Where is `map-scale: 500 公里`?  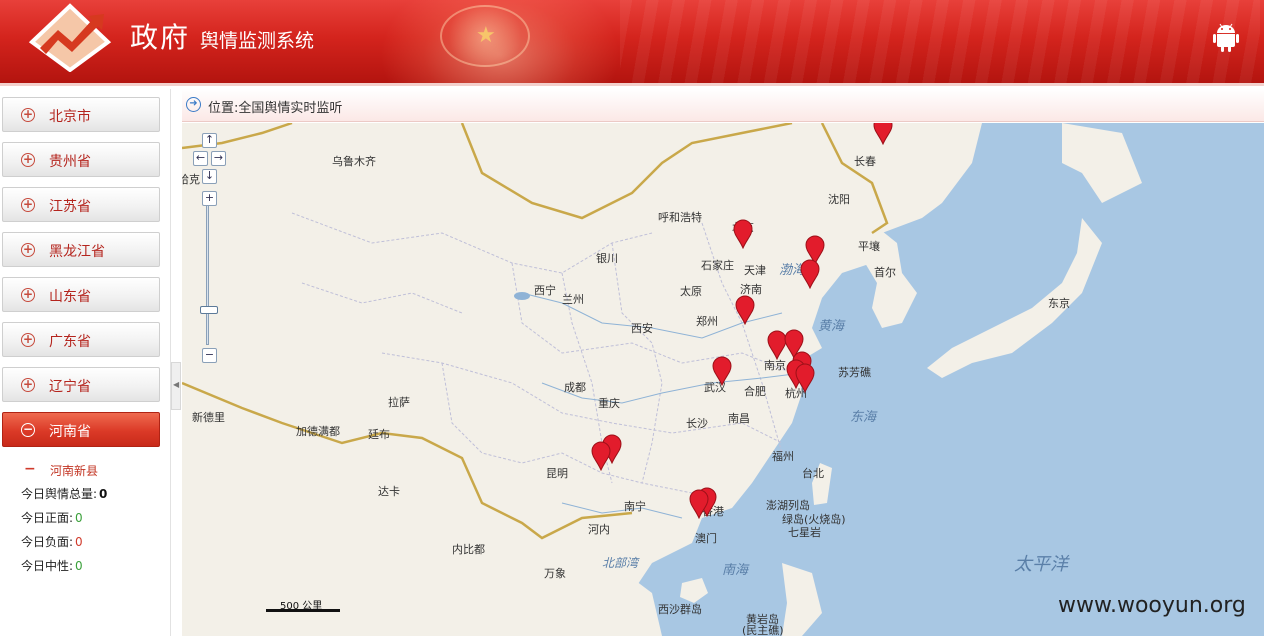 map-scale: 500 公里 is located at coordinates (303, 604).